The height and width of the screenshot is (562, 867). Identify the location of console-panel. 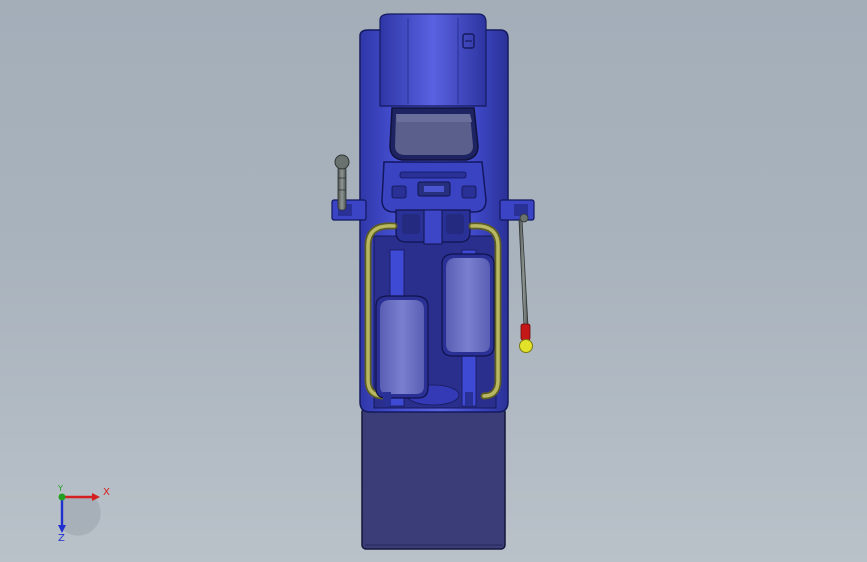
(434, 187).